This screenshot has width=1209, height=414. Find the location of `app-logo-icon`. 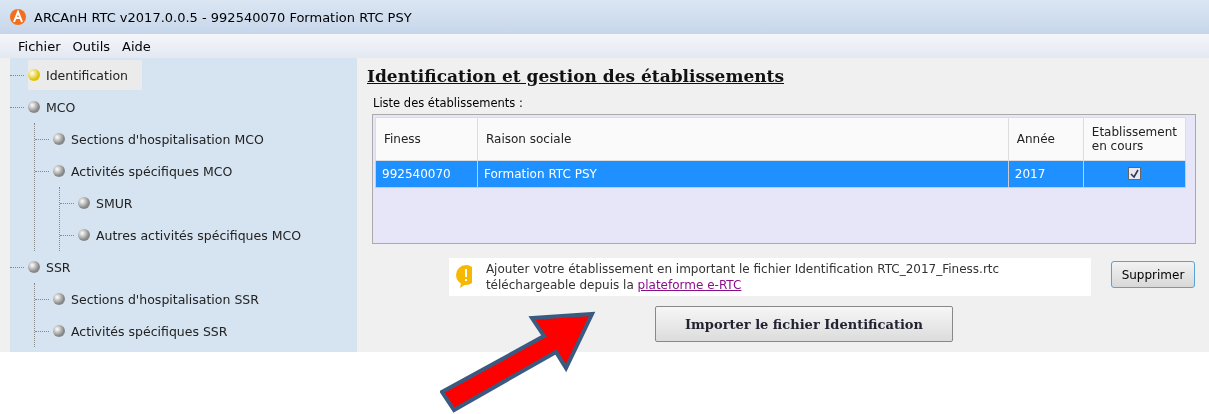

app-logo-icon is located at coordinates (18, 17).